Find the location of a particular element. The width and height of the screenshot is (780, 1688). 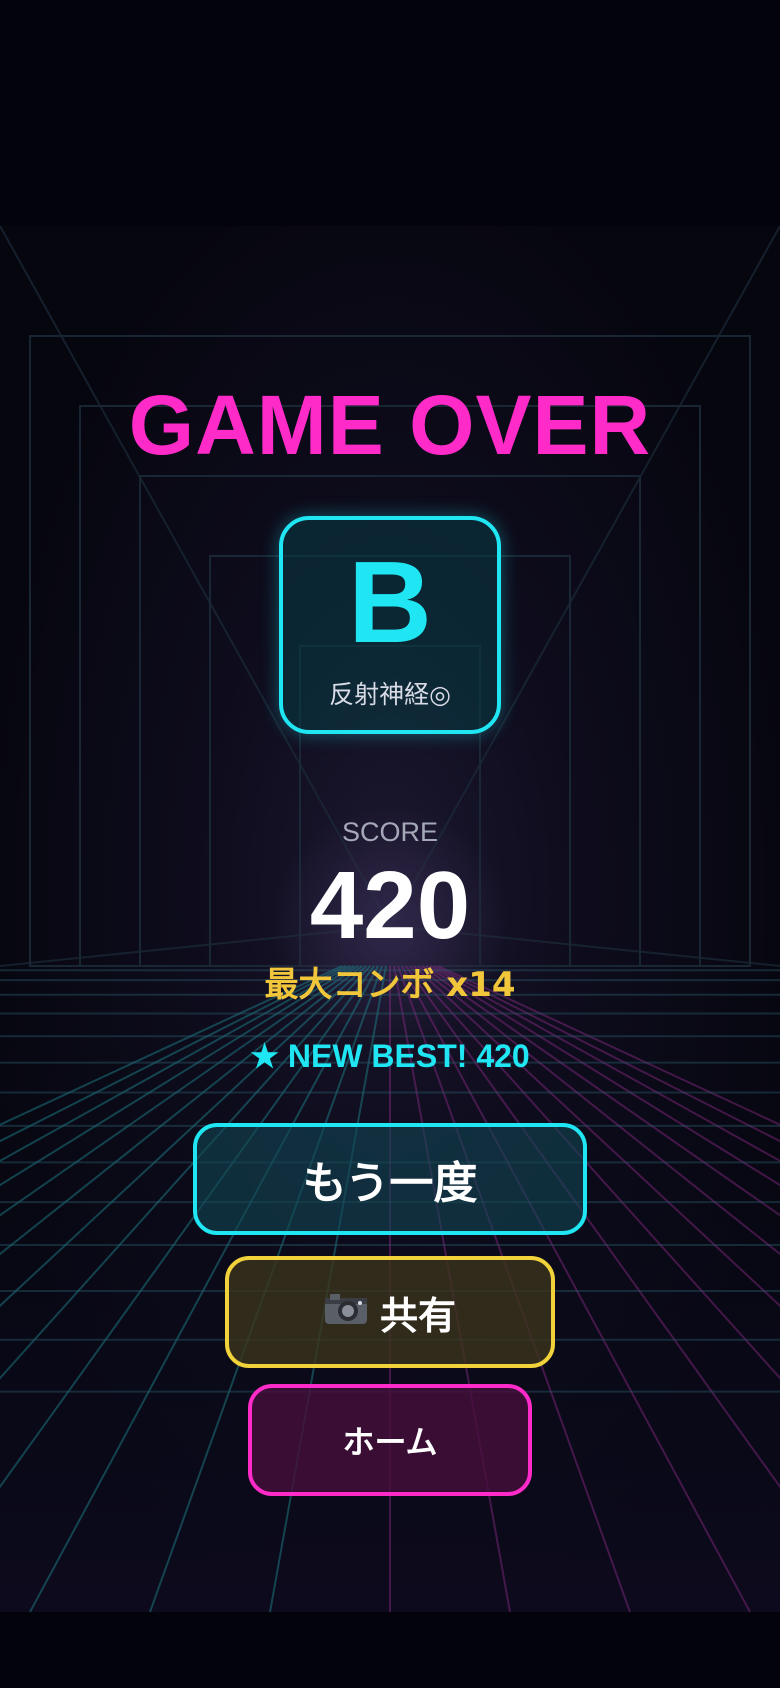

grade-letter: B is located at coordinates (390, 602).